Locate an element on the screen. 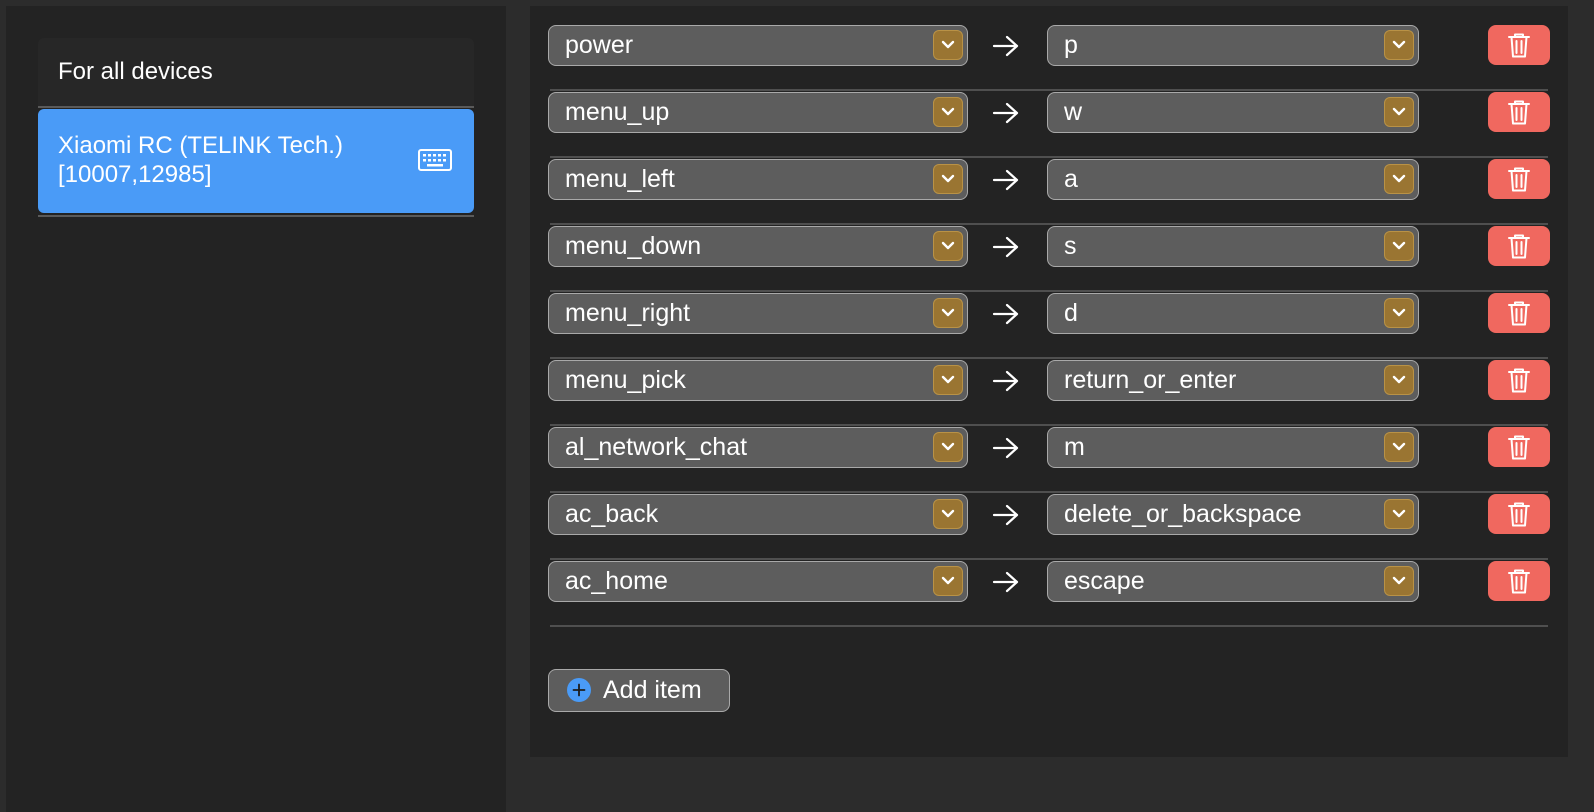 The width and height of the screenshot is (1594, 812). device-item-all-label: For all devices is located at coordinates (135, 71).